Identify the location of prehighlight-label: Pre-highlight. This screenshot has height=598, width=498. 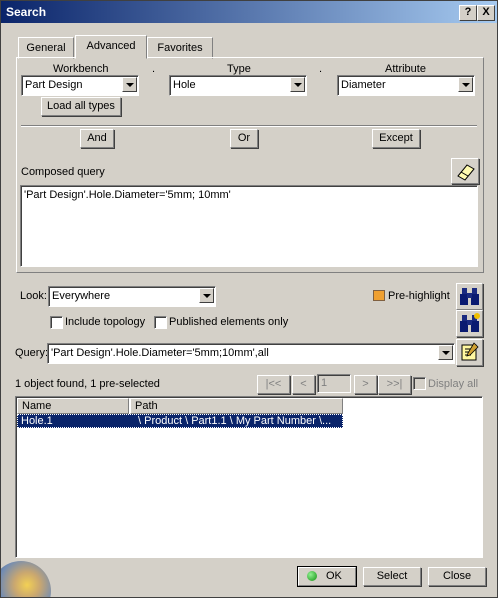
(419, 296).